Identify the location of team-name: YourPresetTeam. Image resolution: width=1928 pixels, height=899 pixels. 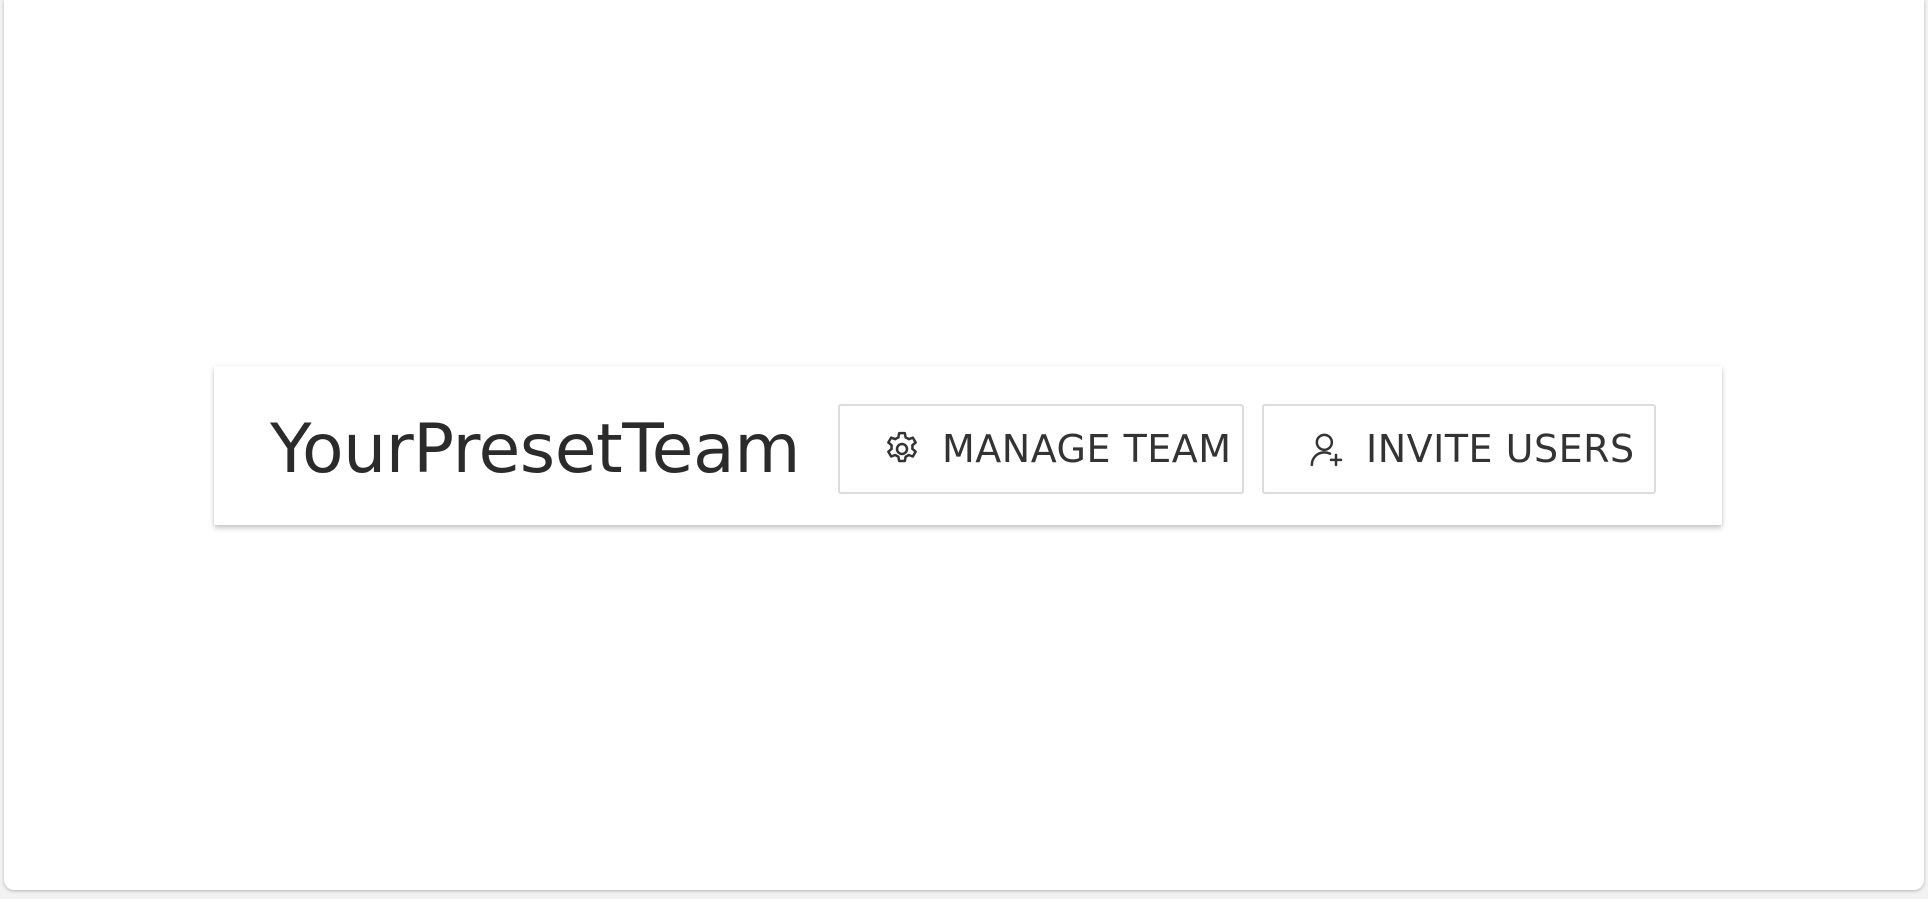
(535, 449).